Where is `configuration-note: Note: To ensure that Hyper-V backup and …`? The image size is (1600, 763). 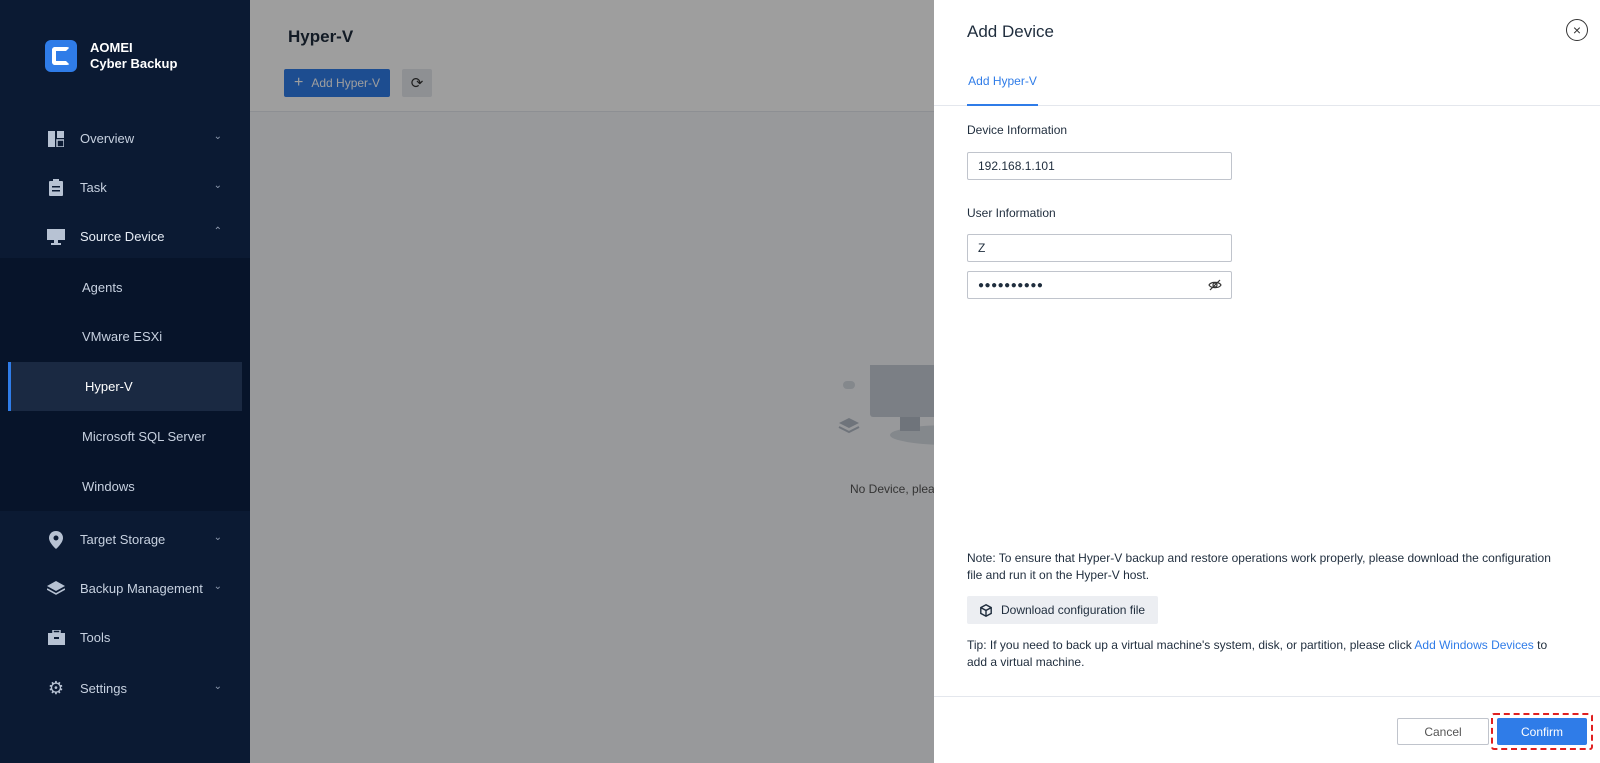 configuration-note: Note: To ensure that Hyper-V backup and … is located at coordinates (1259, 566).